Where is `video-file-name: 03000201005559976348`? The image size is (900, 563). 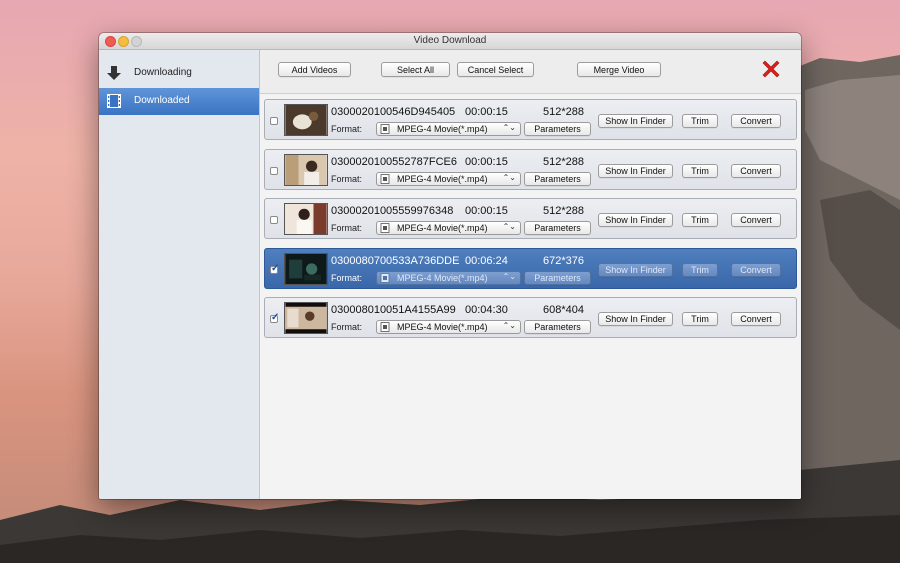 video-file-name: 03000201005559976348 is located at coordinates (392, 211).